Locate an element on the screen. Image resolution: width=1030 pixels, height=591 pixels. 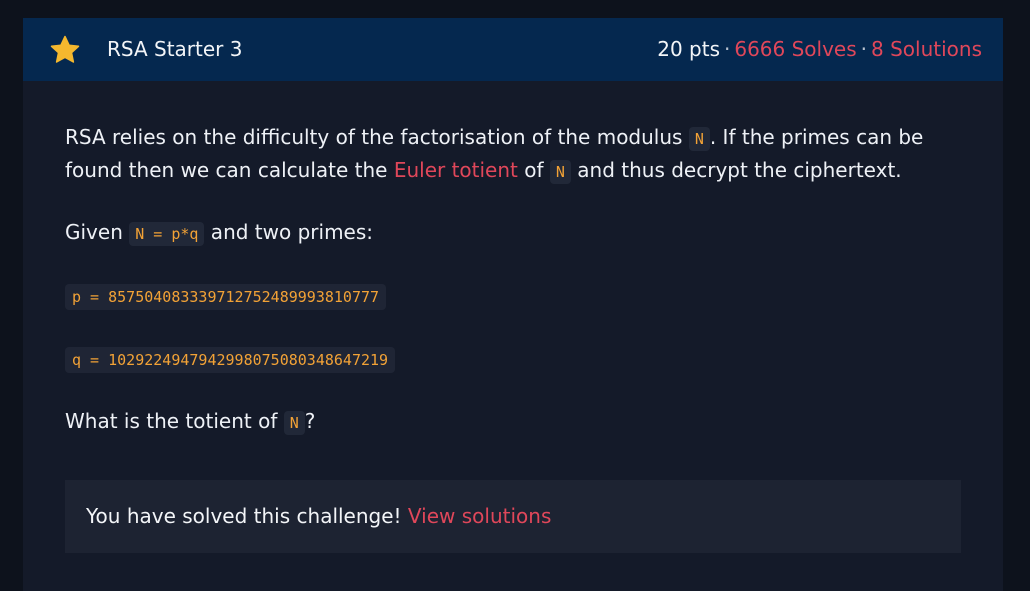
question-paragraph: What is the totient of N? is located at coordinates (190, 422).